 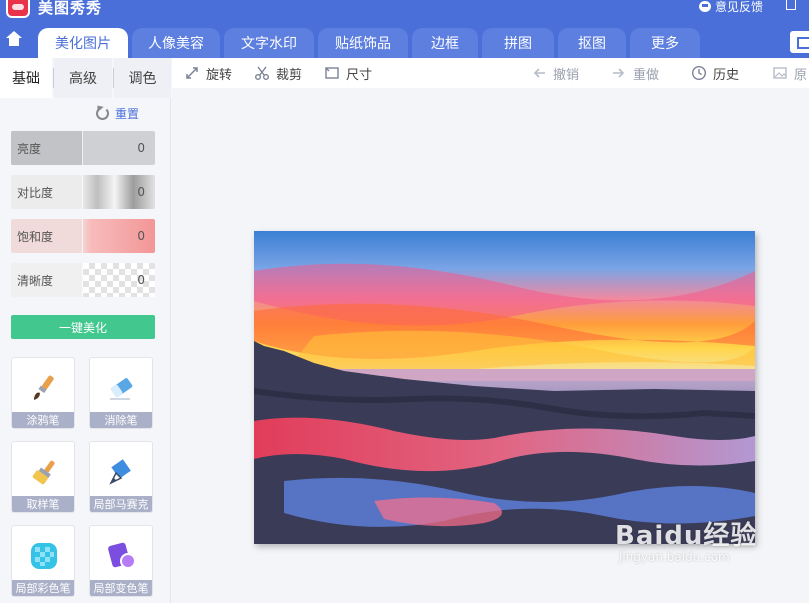 What do you see at coordinates (686, 536) in the screenshot?
I see `watermark-main: Baidu经验` at bounding box center [686, 536].